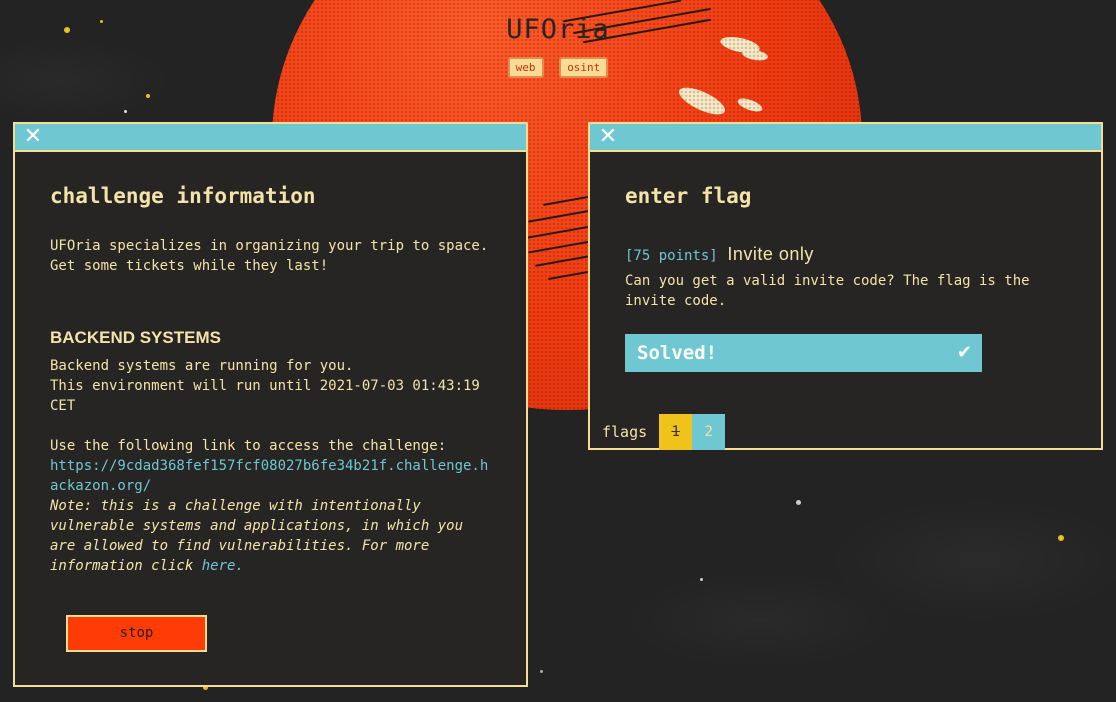  Describe the element at coordinates (770, 254) in the screenshot. I see `challenge-name: Invite only` at that location.